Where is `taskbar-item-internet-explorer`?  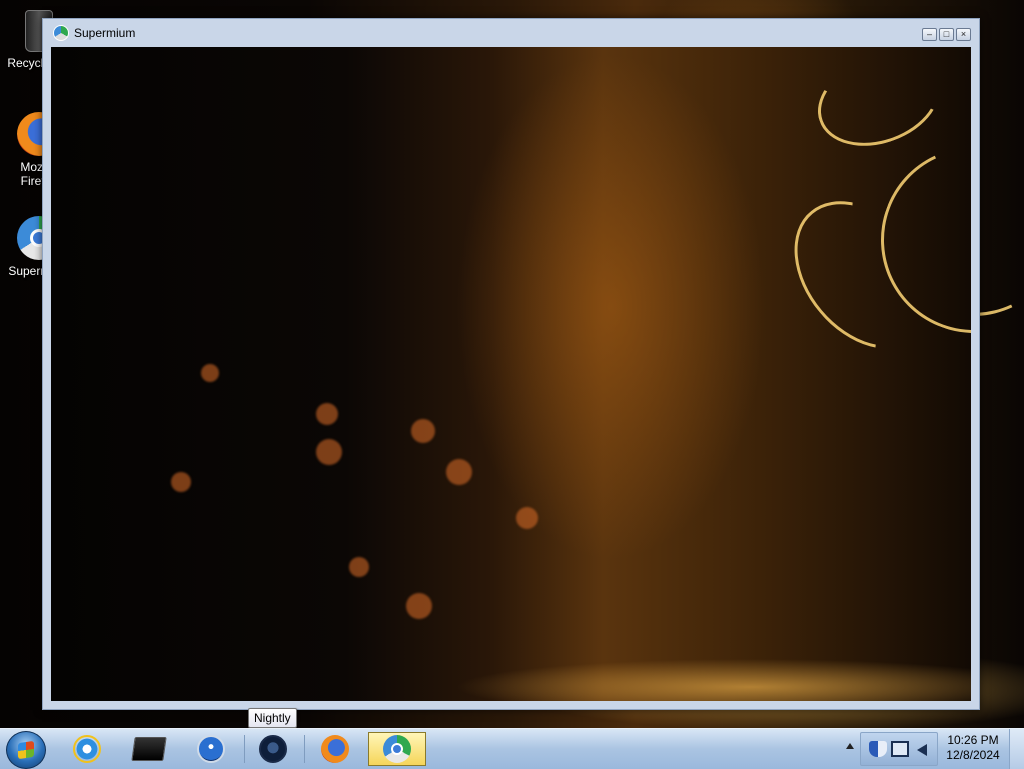
taskbar-item-internet-explorer is located at coordinates (87, 749).